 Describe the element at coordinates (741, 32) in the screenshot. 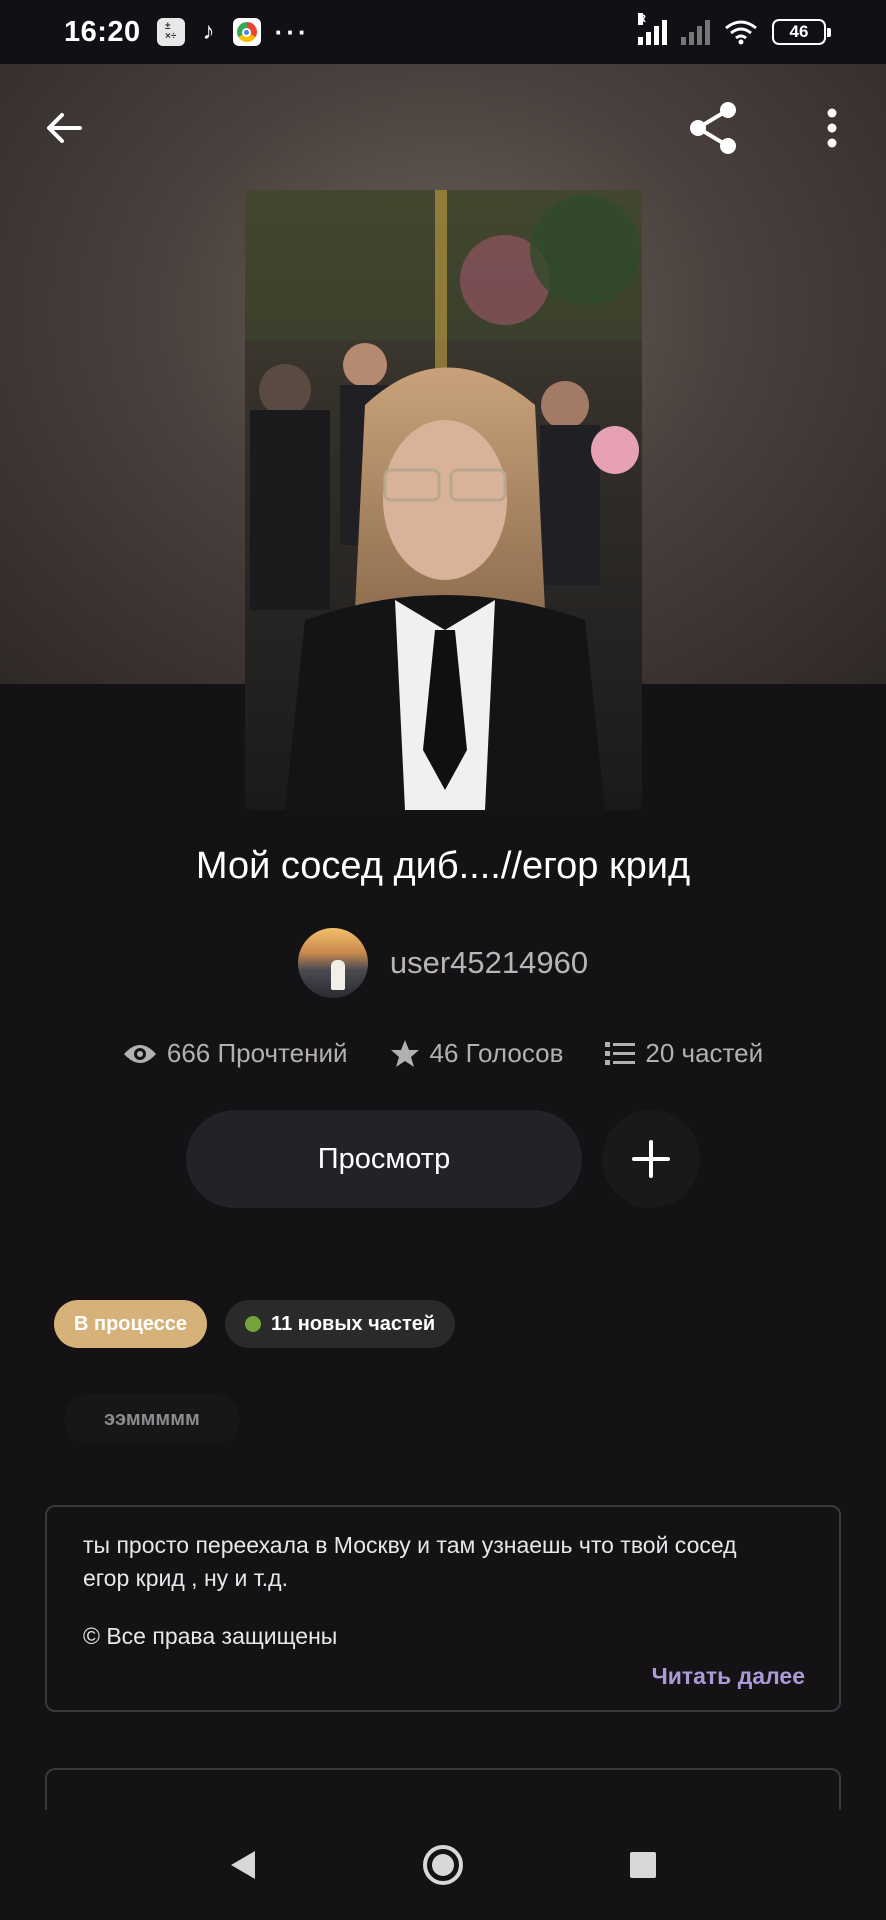

I see `wifi-icon` at that location.